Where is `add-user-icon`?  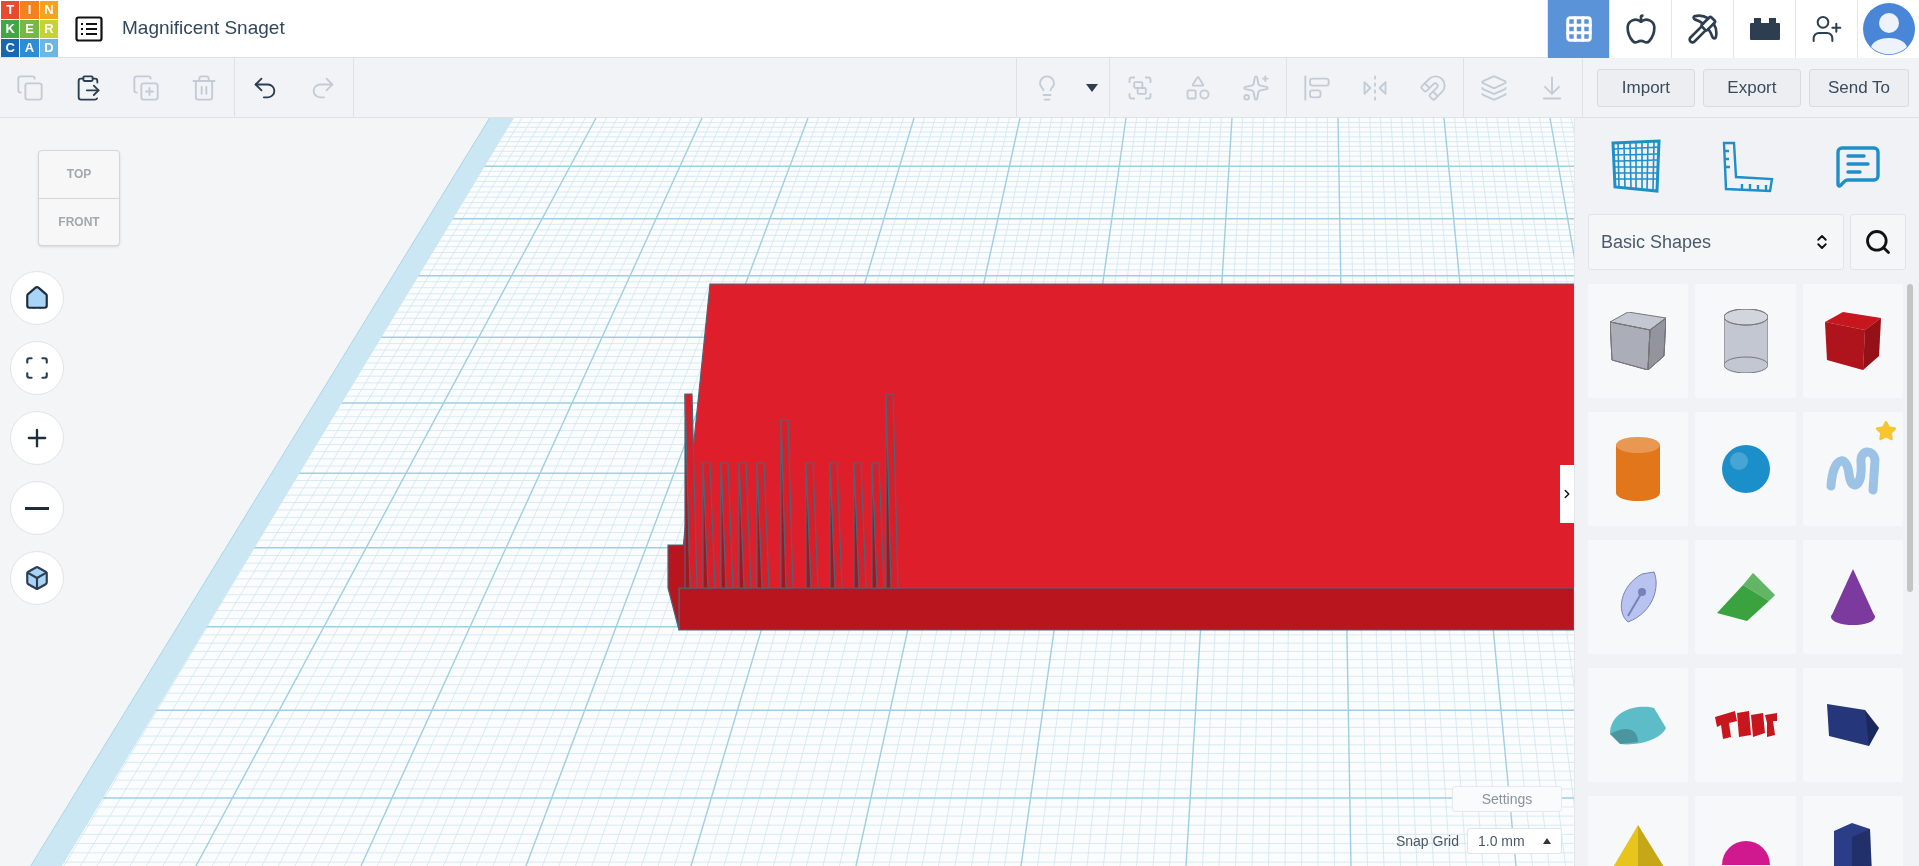 add-user-icon is located at coordinates (1826, 29).